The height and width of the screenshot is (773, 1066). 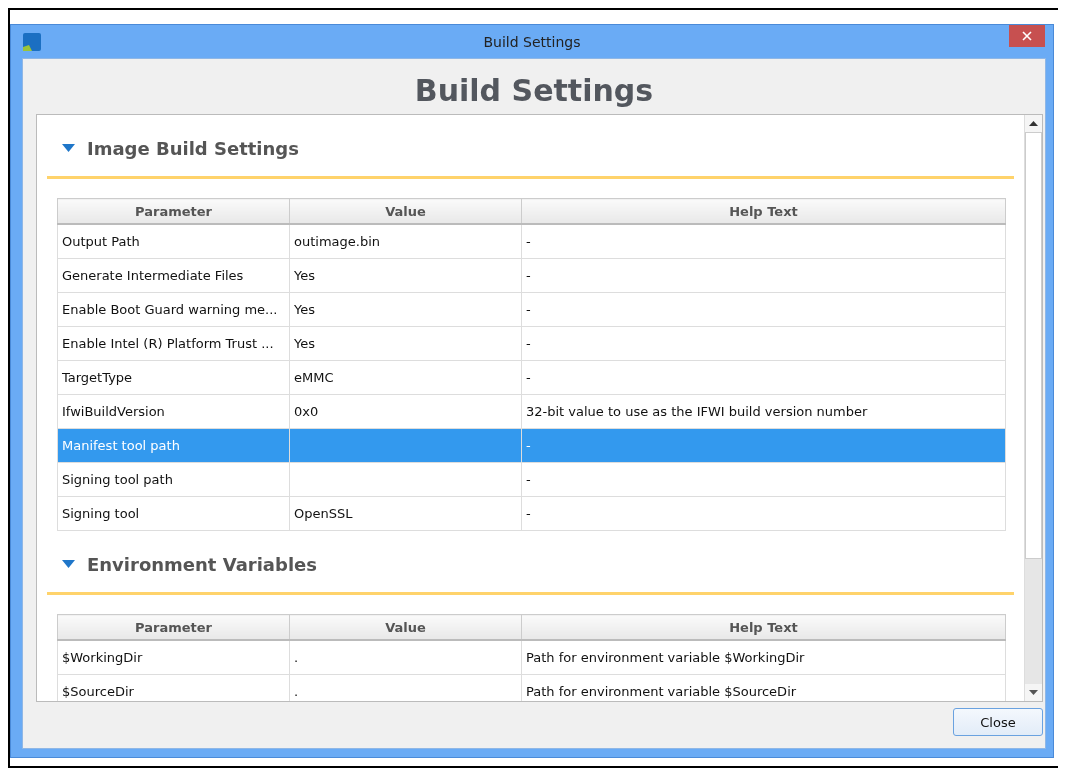 I want to click on table-cell: 0x0, so click(x=306, y=411).